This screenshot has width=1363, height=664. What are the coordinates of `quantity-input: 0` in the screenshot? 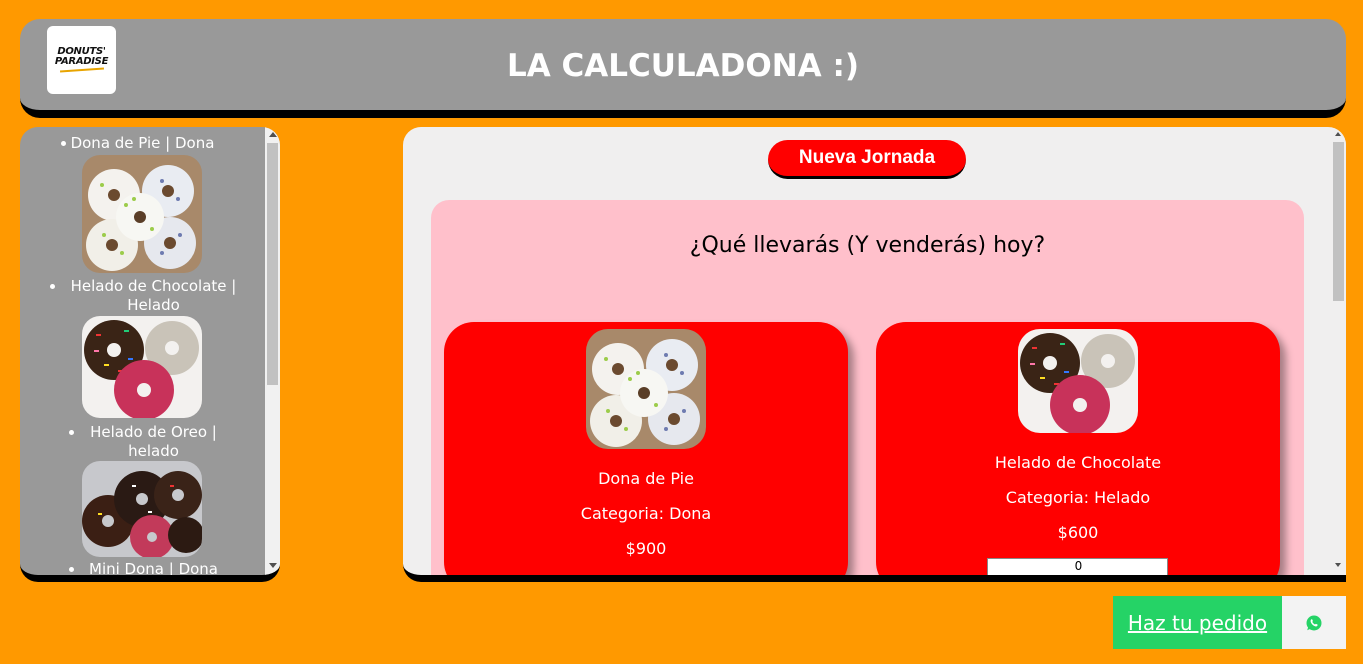 It's located at (1077, 566).